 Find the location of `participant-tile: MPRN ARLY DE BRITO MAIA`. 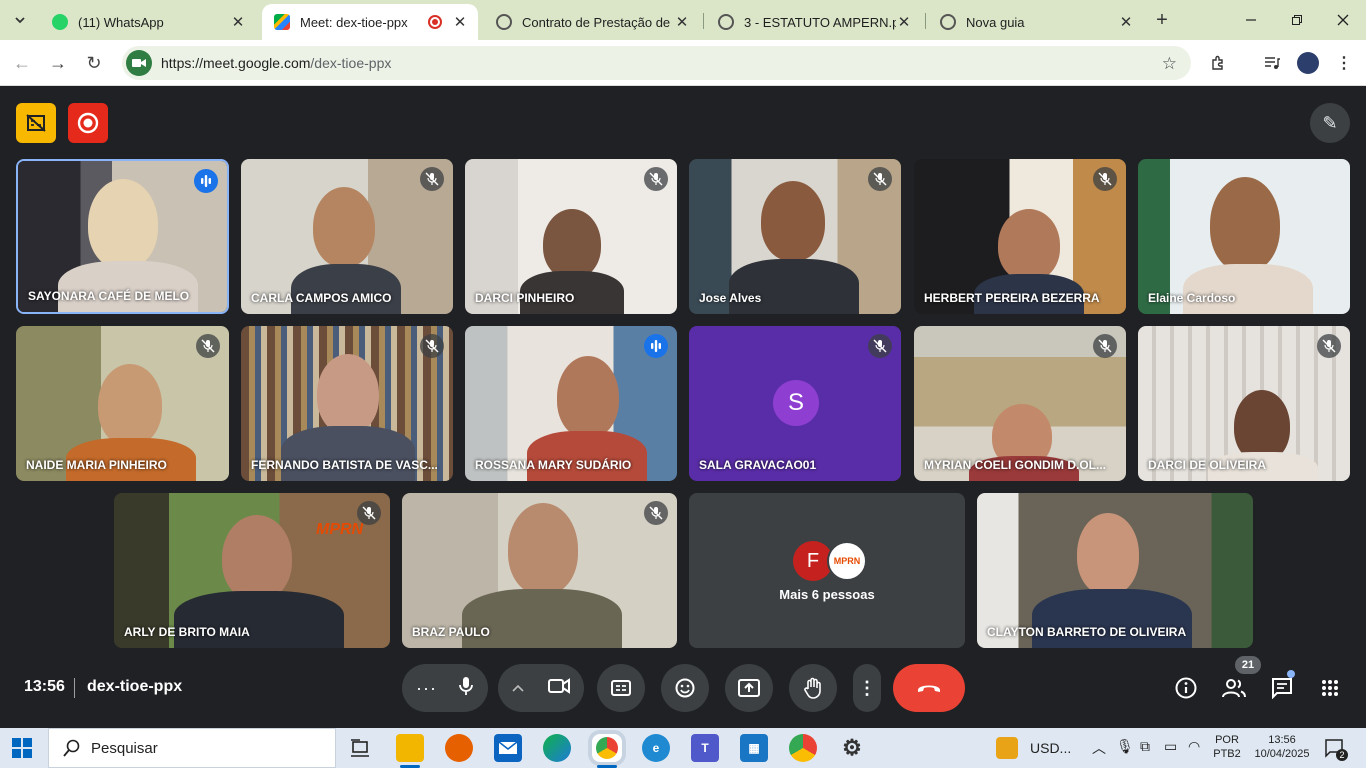

participant-tile: MPRN ARLY DE BRITO MAIA is located at coordinates (252, 570).